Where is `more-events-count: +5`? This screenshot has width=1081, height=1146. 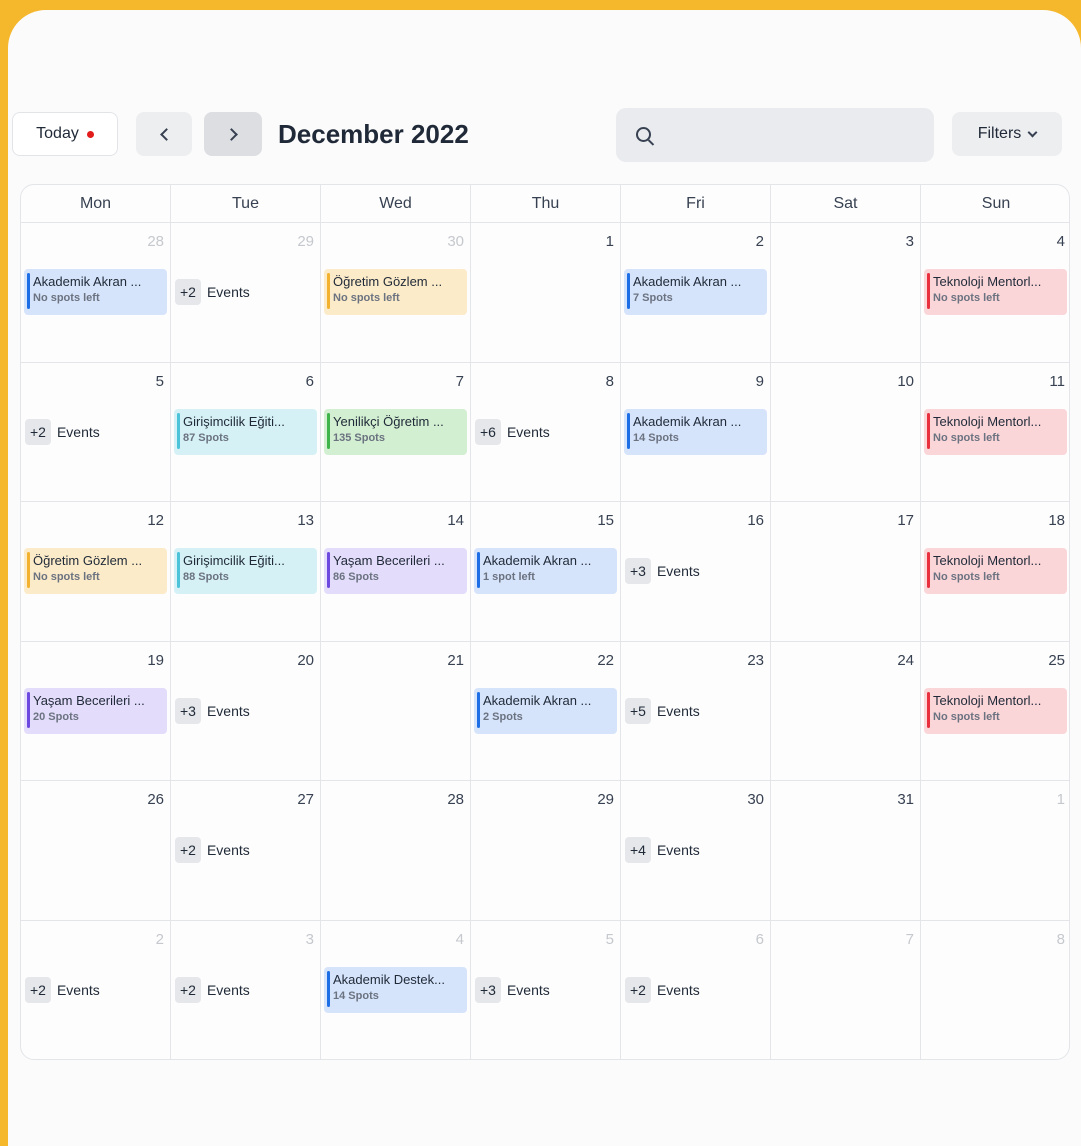
more-events-count: +5 is located at coordinates (638, 710).